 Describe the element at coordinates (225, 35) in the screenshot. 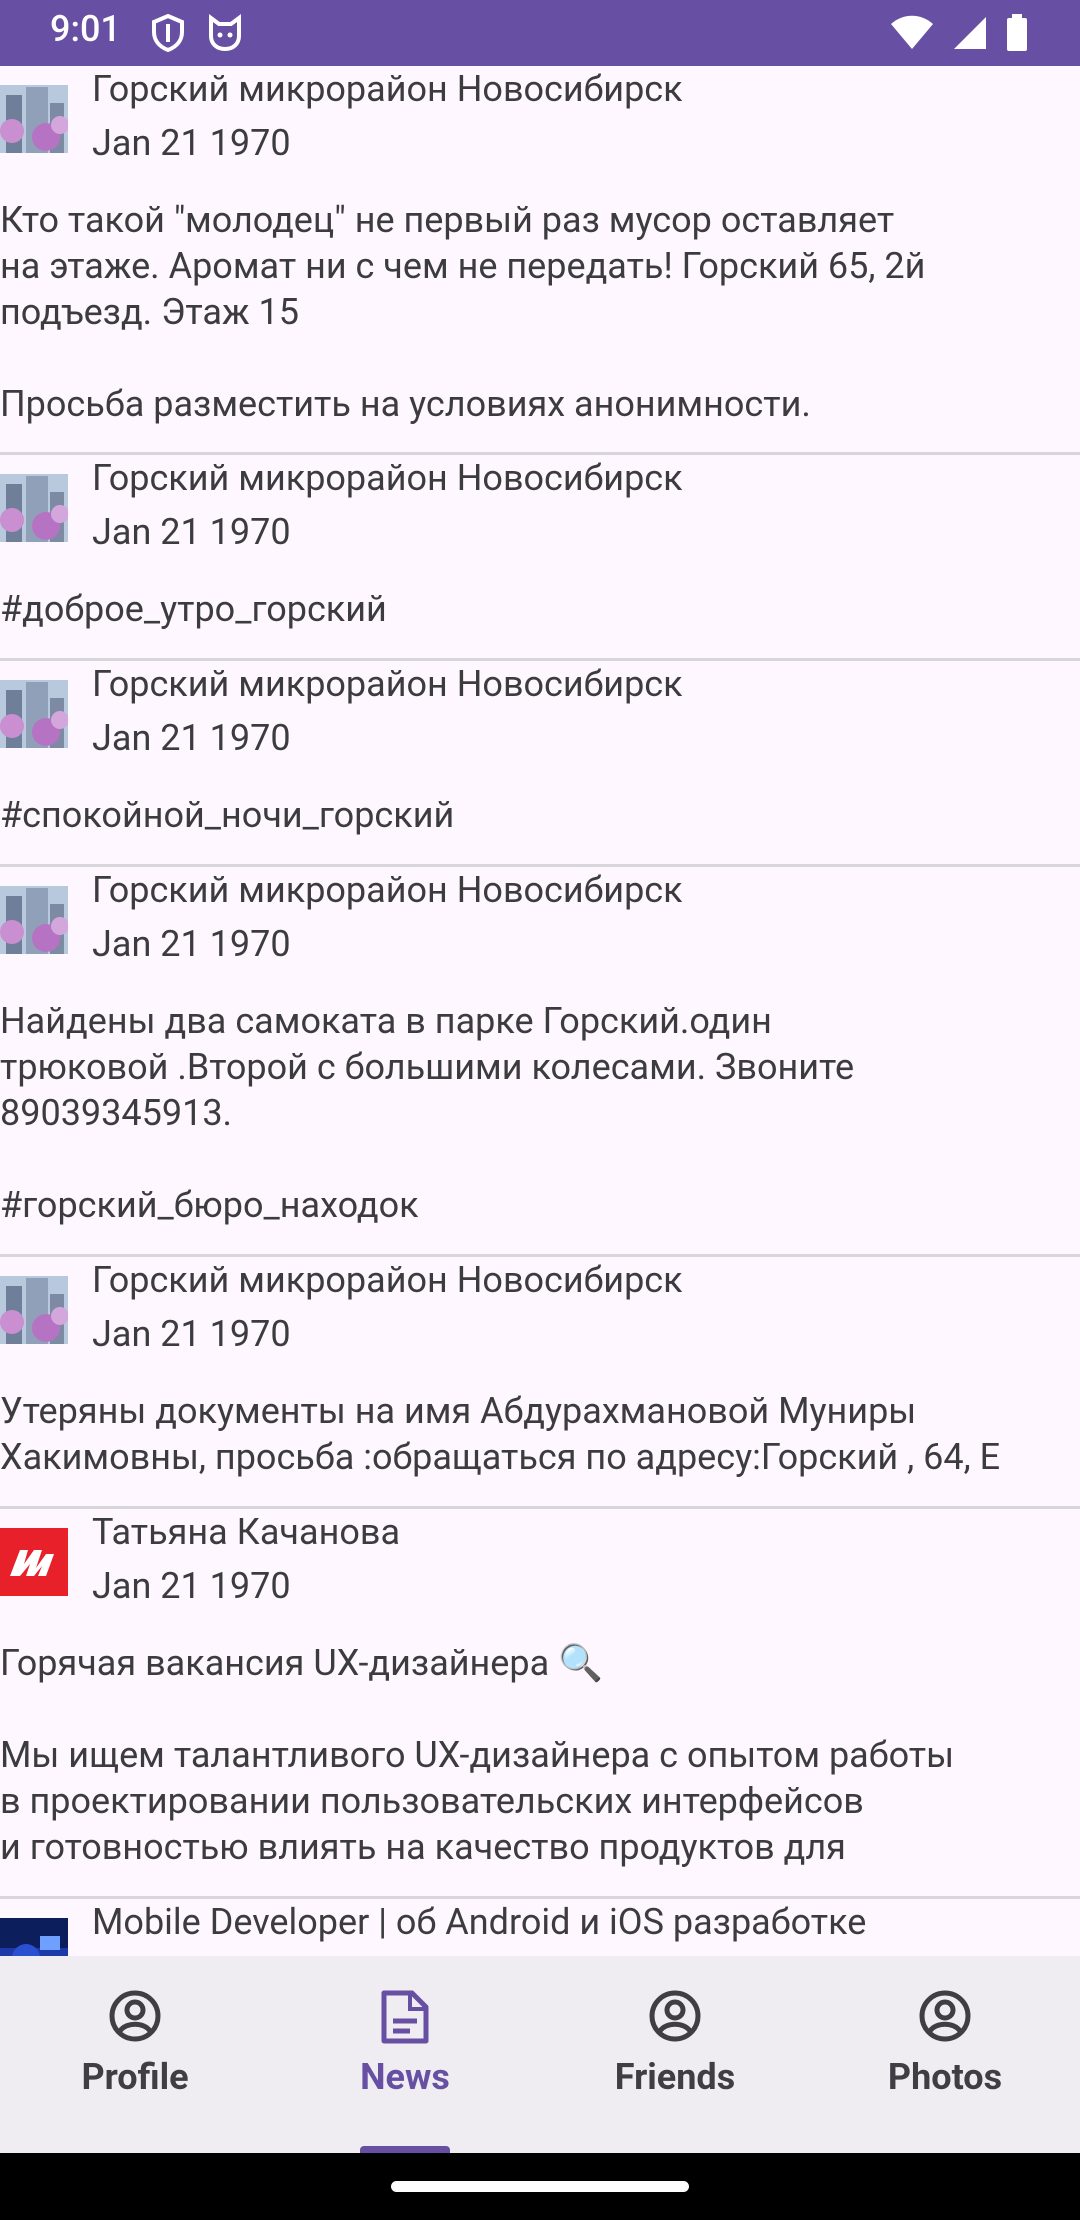

I see `cat-icon` at that location.